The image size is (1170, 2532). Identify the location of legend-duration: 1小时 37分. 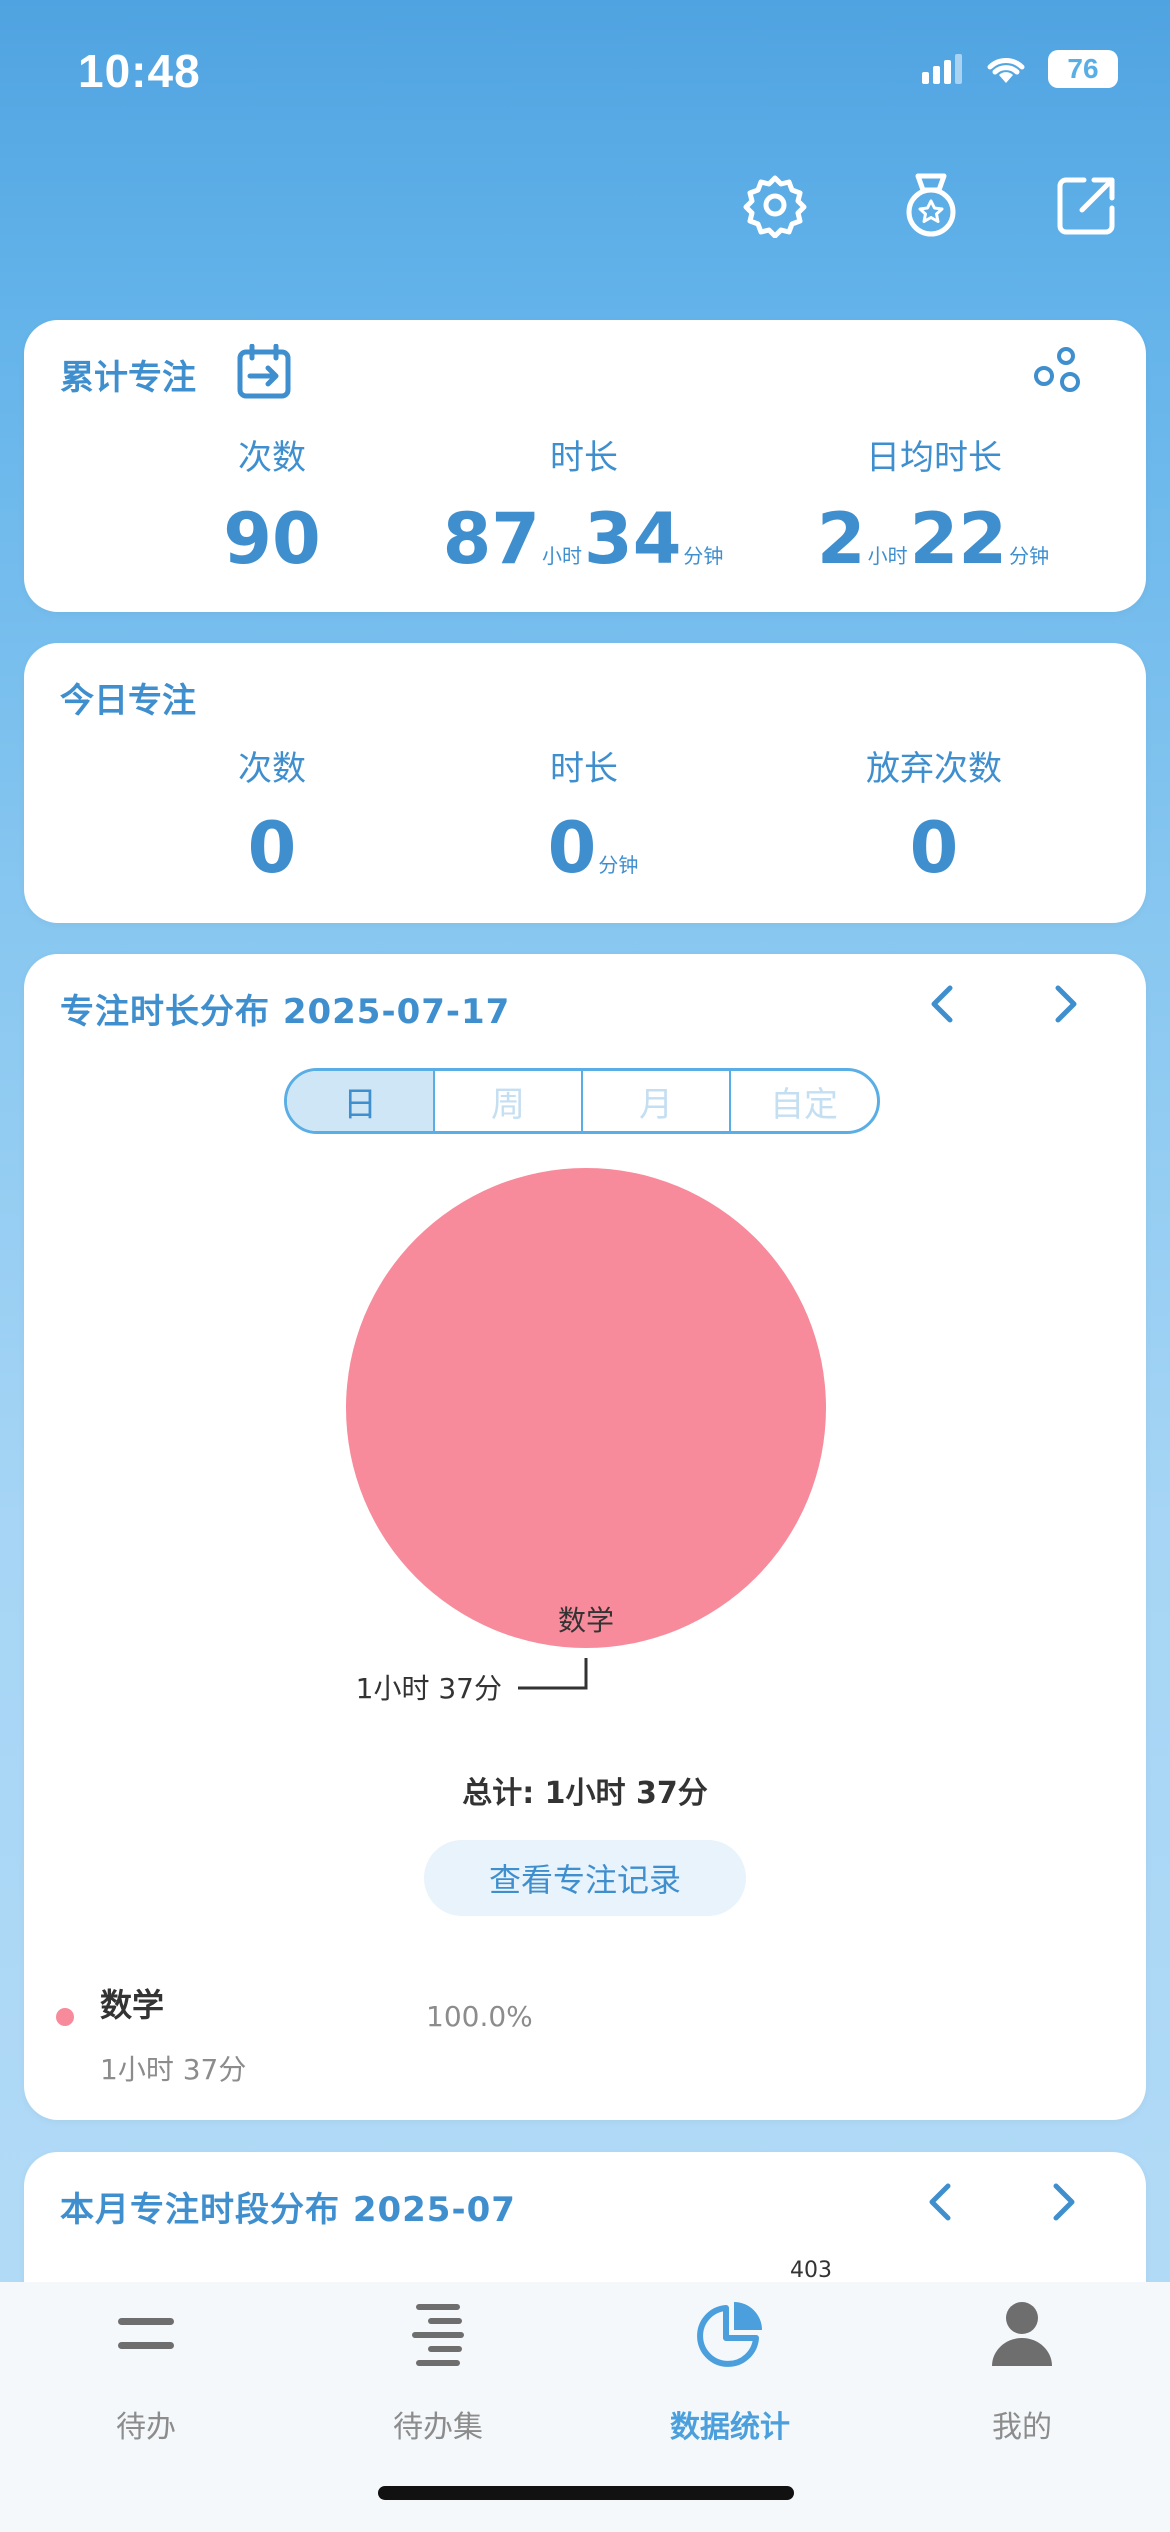
(173, 2069).